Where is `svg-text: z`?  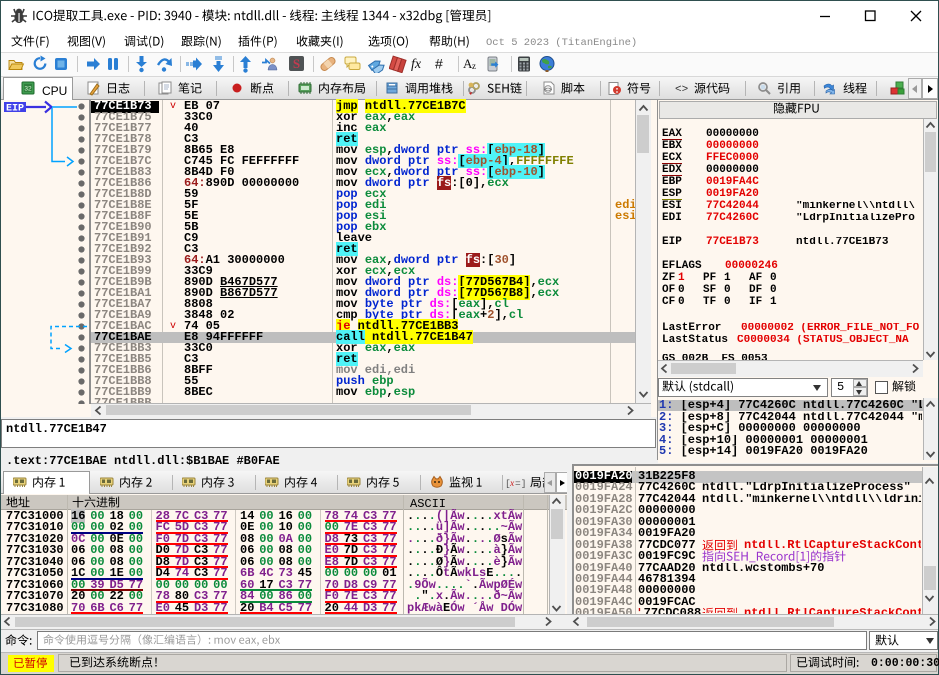
svg-text: z is located at coordinates (474, 66).